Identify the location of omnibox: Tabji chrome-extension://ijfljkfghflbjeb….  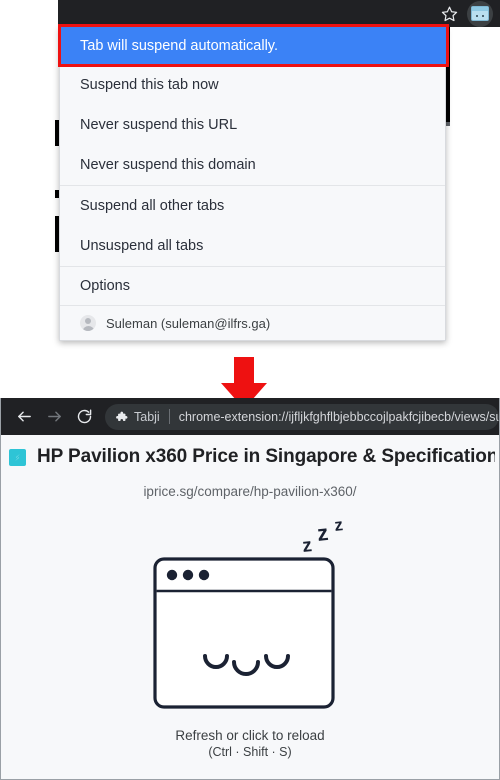
(302, 416).